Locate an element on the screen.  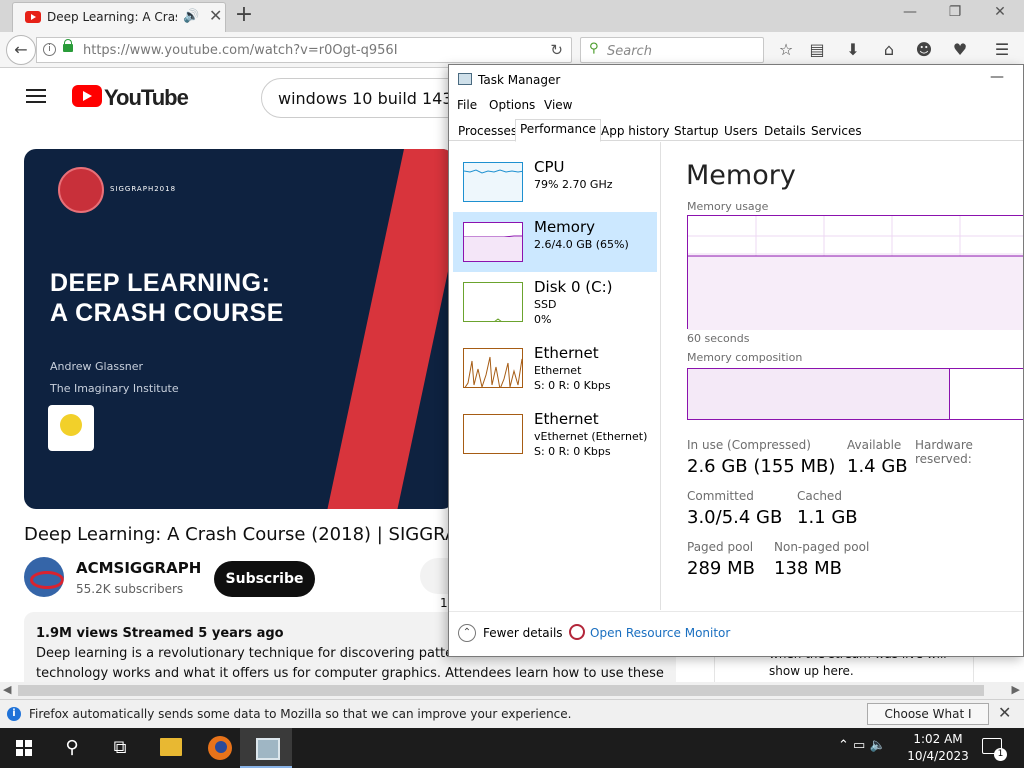
notification-count-badge: 1 is located at coordinates (1000, 754).